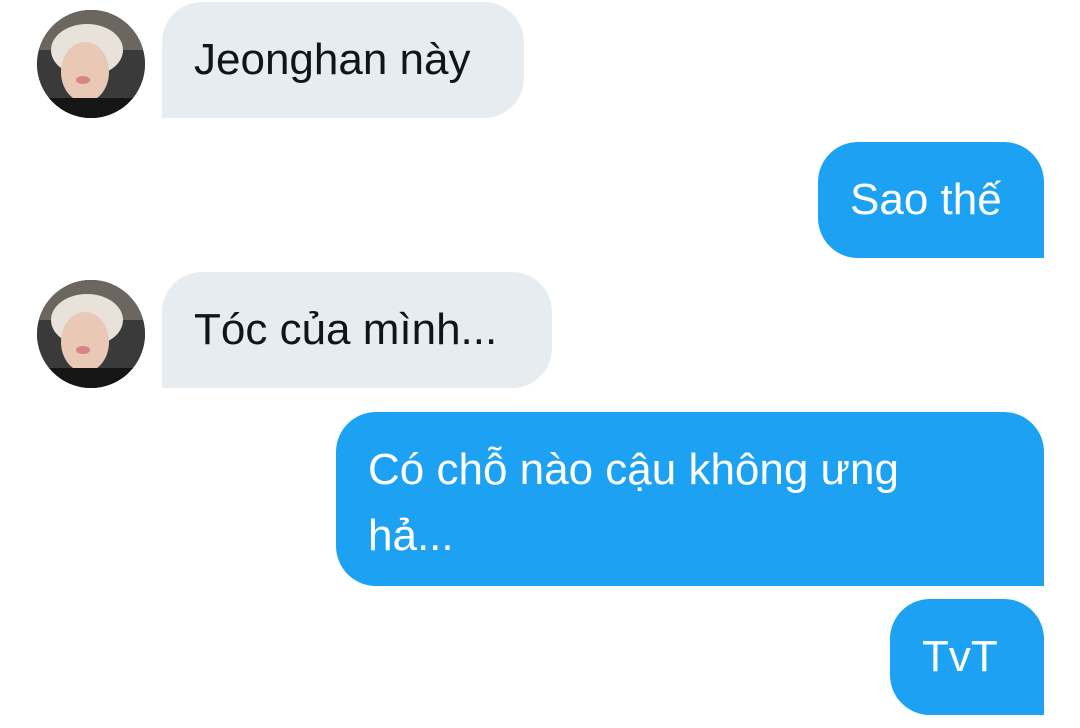 The height and width of the screenshot is (728, 1080). I want to click on message-bubble: TvT, so click(967, 657).